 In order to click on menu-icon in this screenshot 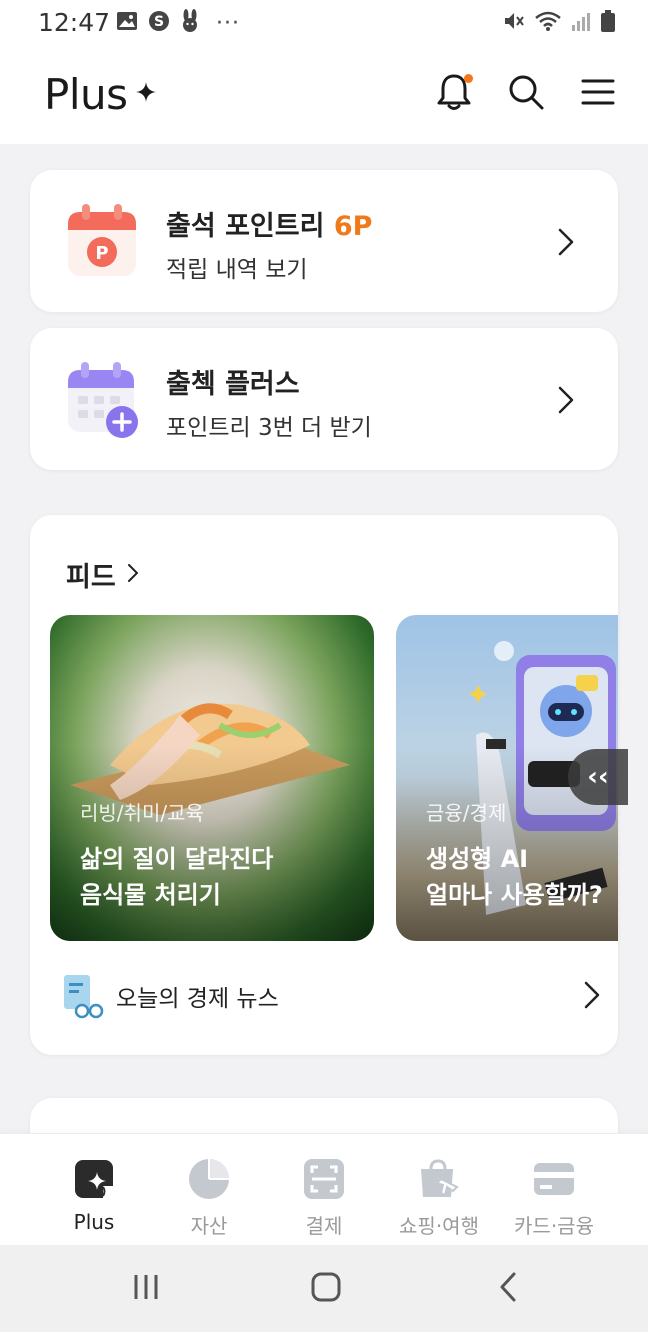, I will do `click(598, 94)`.